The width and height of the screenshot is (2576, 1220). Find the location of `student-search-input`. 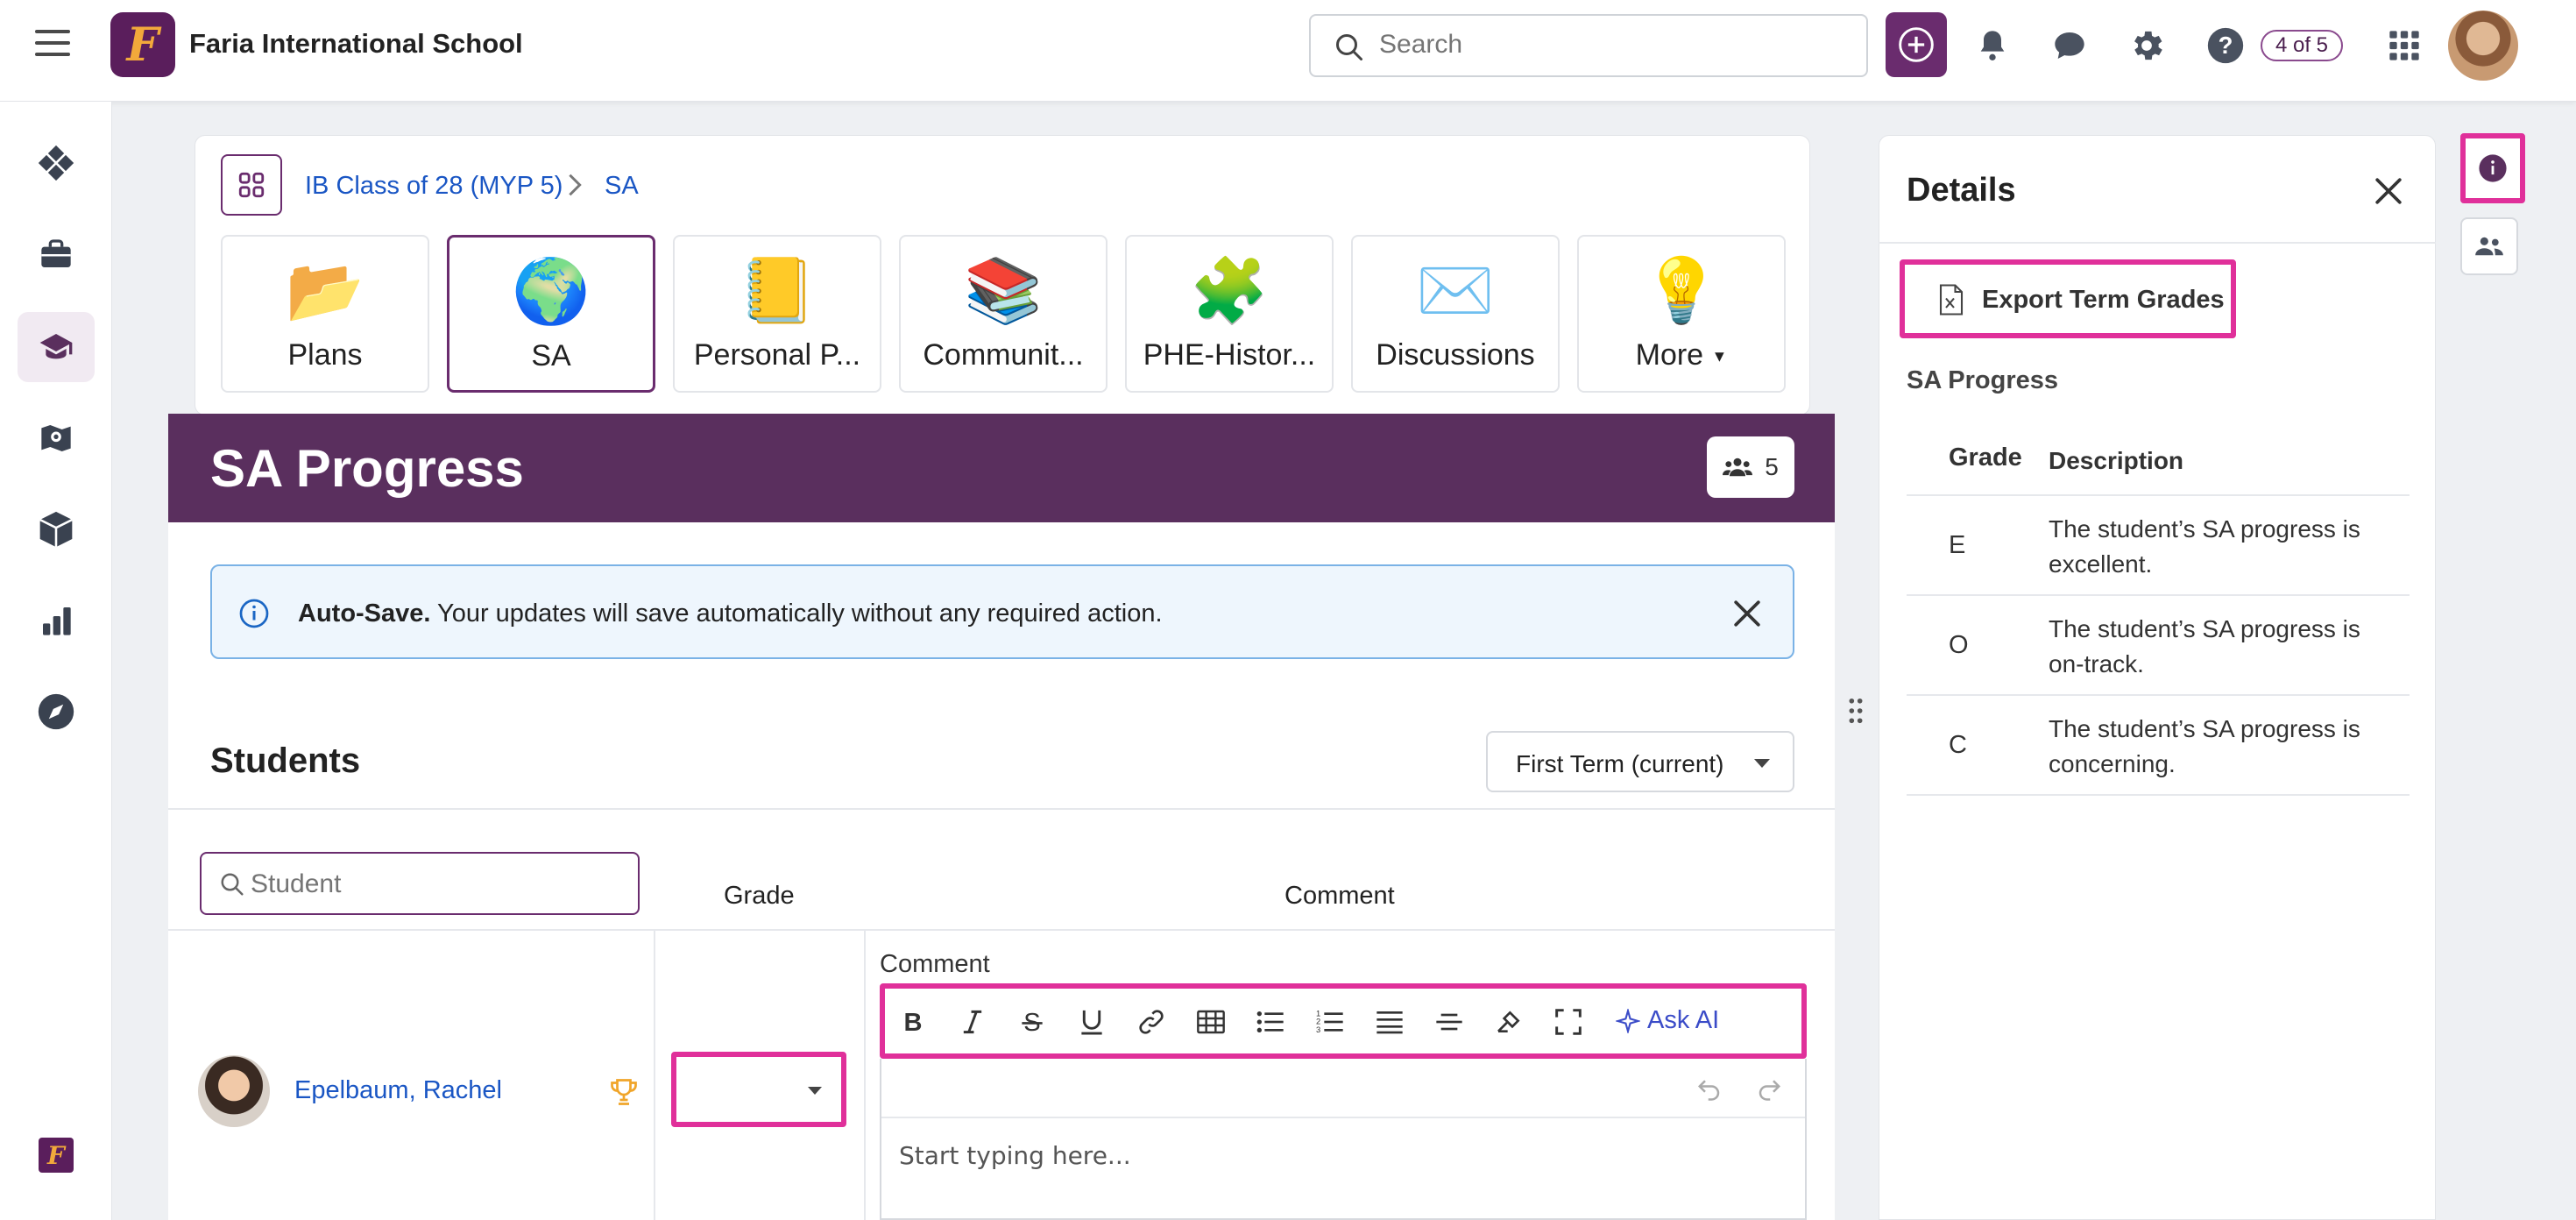

student-search-input is located at coordinates (435, 884).